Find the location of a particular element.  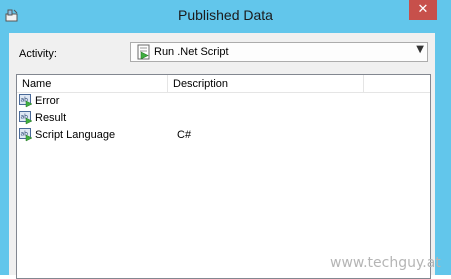

list-header: Name Description is located at coordinates (223, 84).